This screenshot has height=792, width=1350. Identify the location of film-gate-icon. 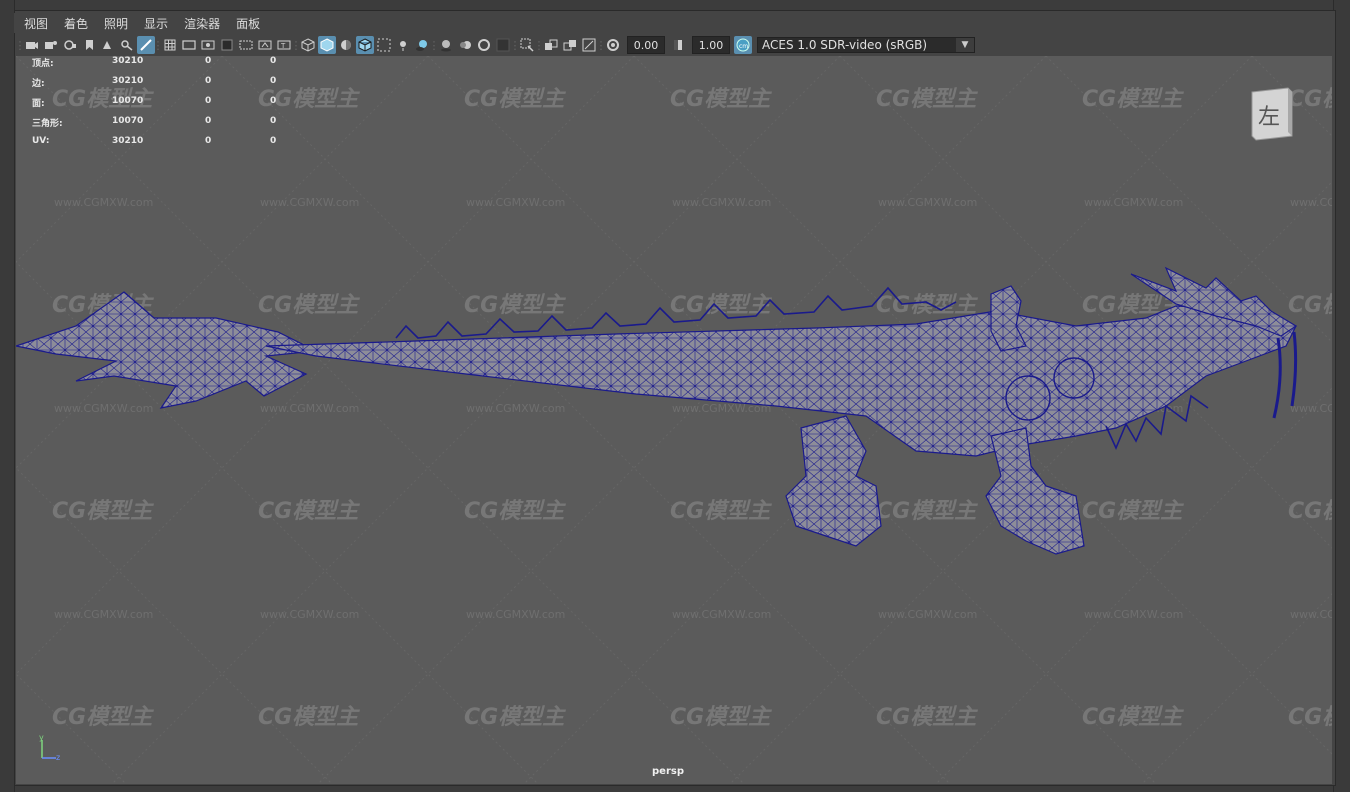
(189, 45).